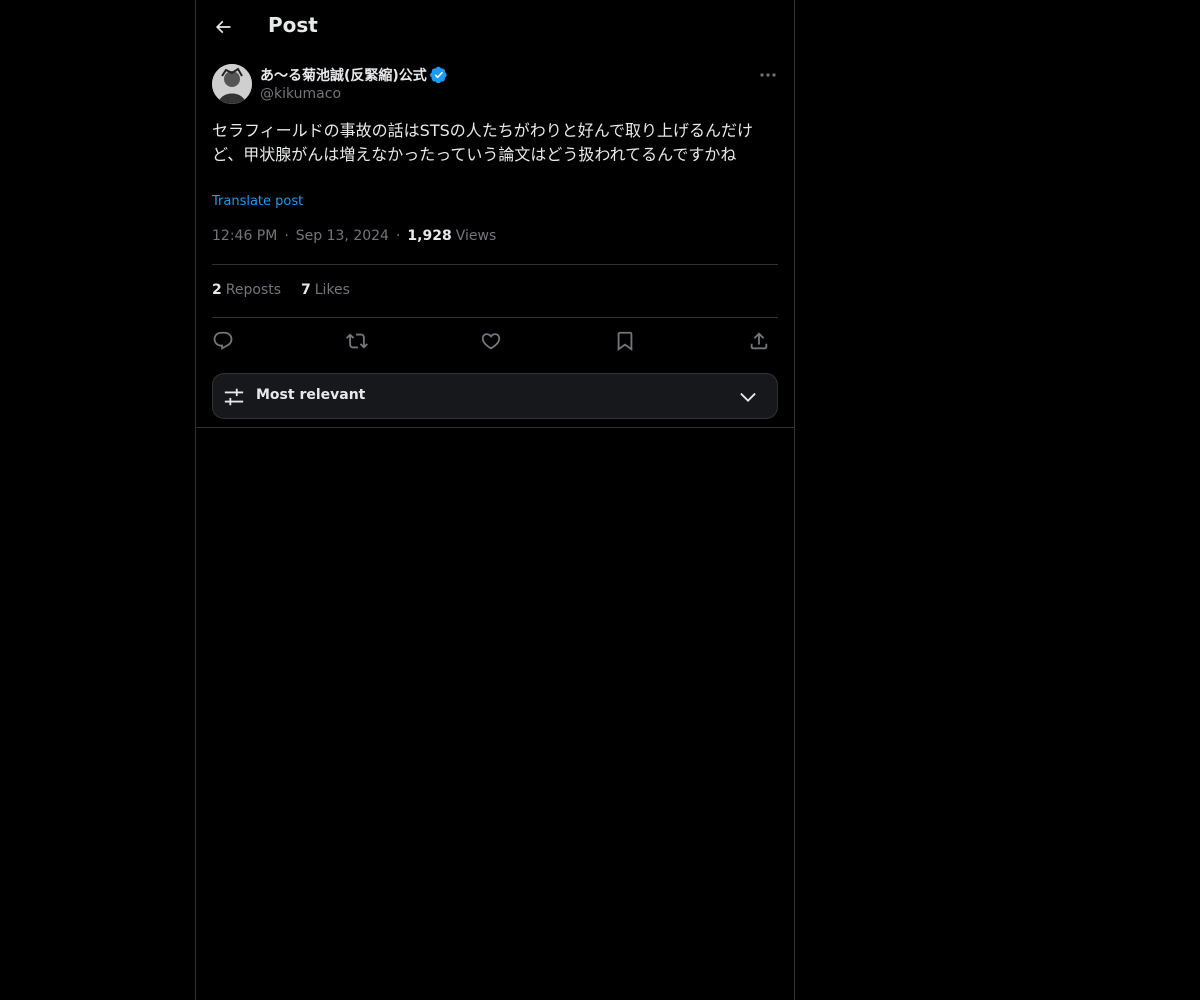 Image resolution: width=1200 pixels, height=1000 pixels. What do you see at coordinates (257, 201) in the screenshot?
I see `translate-post-link: Translate post` at bounding box center [257, 201].